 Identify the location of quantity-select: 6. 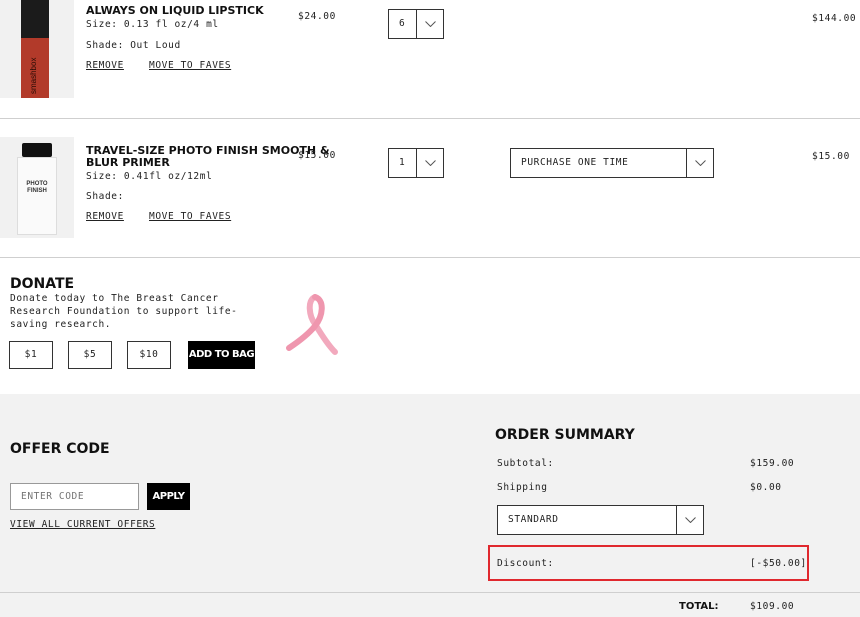
(416, 24).